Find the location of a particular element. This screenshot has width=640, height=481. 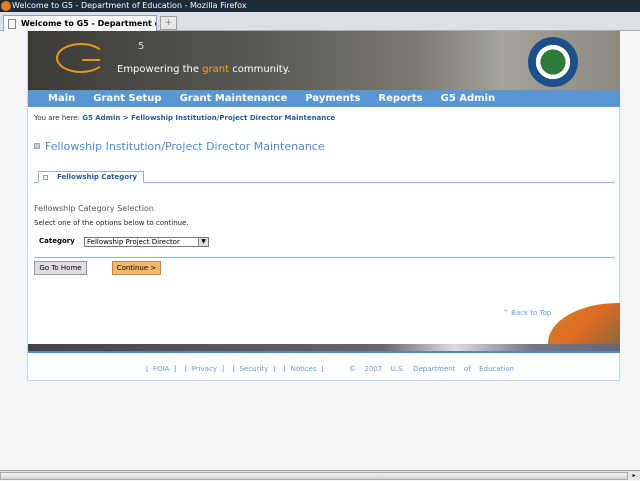

go-to-home-button: Go To Home is located at coordinates (60, 268).